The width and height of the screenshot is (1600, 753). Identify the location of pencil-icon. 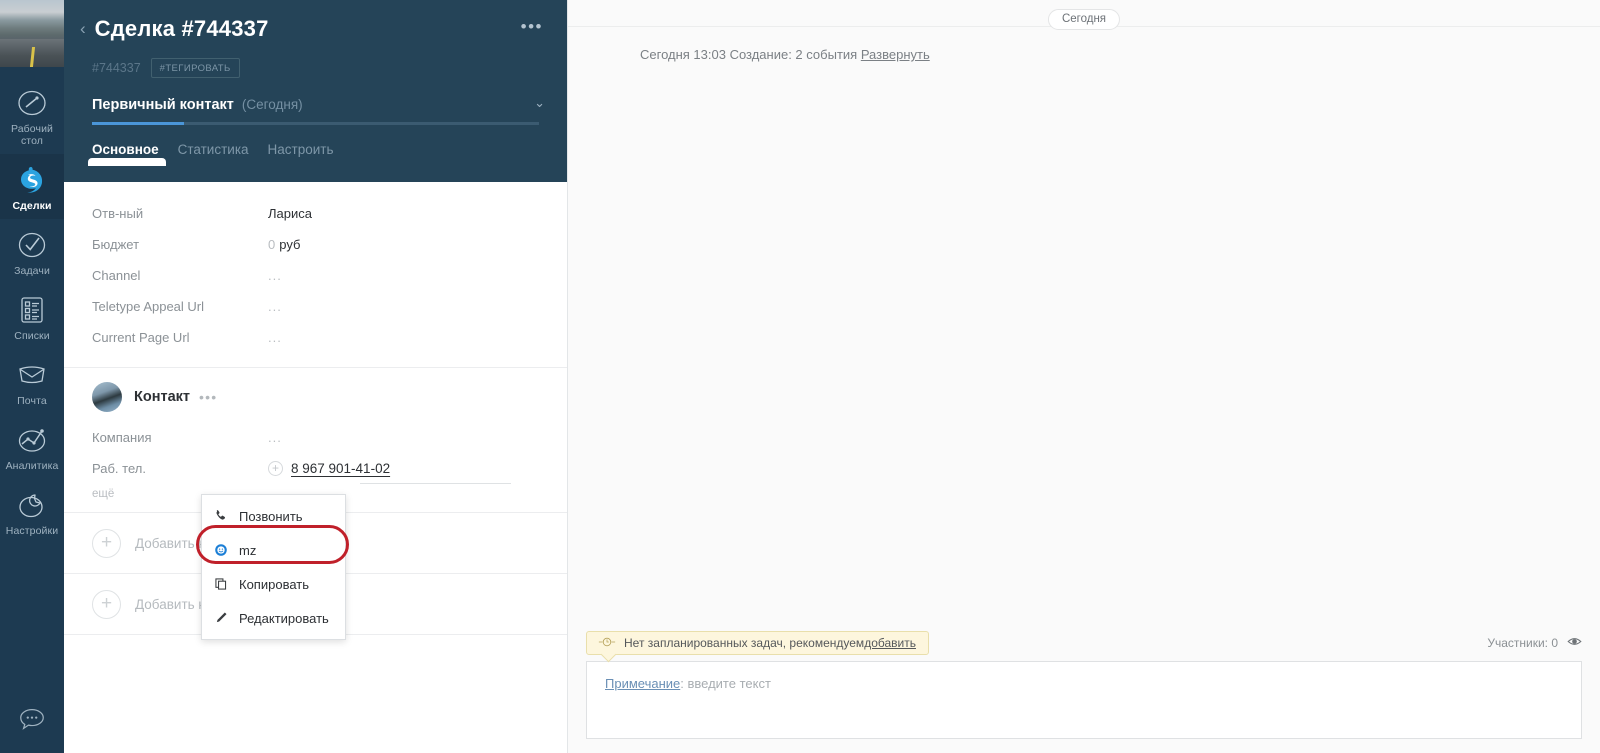
(224, 618).